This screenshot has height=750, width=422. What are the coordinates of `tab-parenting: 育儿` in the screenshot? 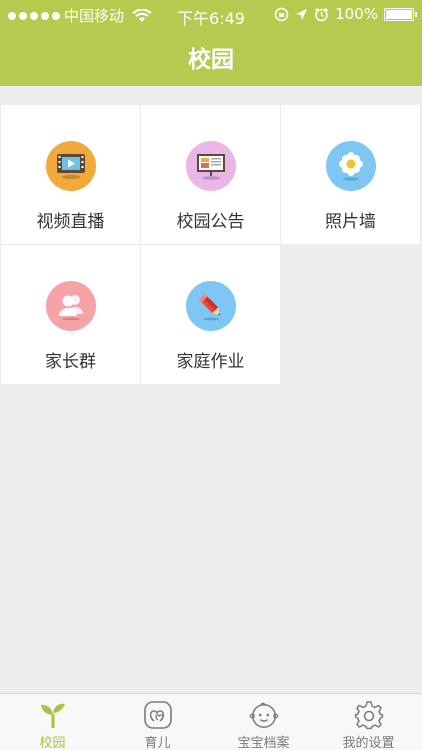 It's located at (157, 722).